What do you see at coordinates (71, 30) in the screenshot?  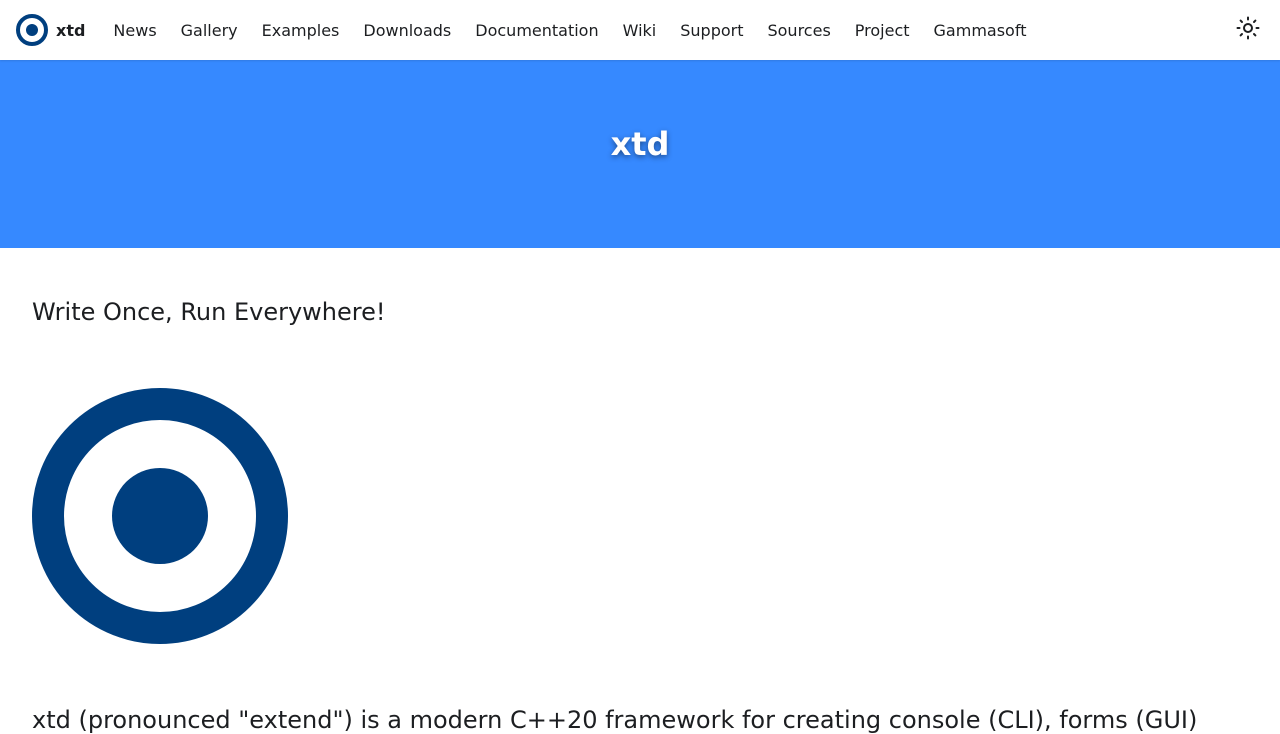 I see `brand-title: xtd` at bounding box center [71, 30].